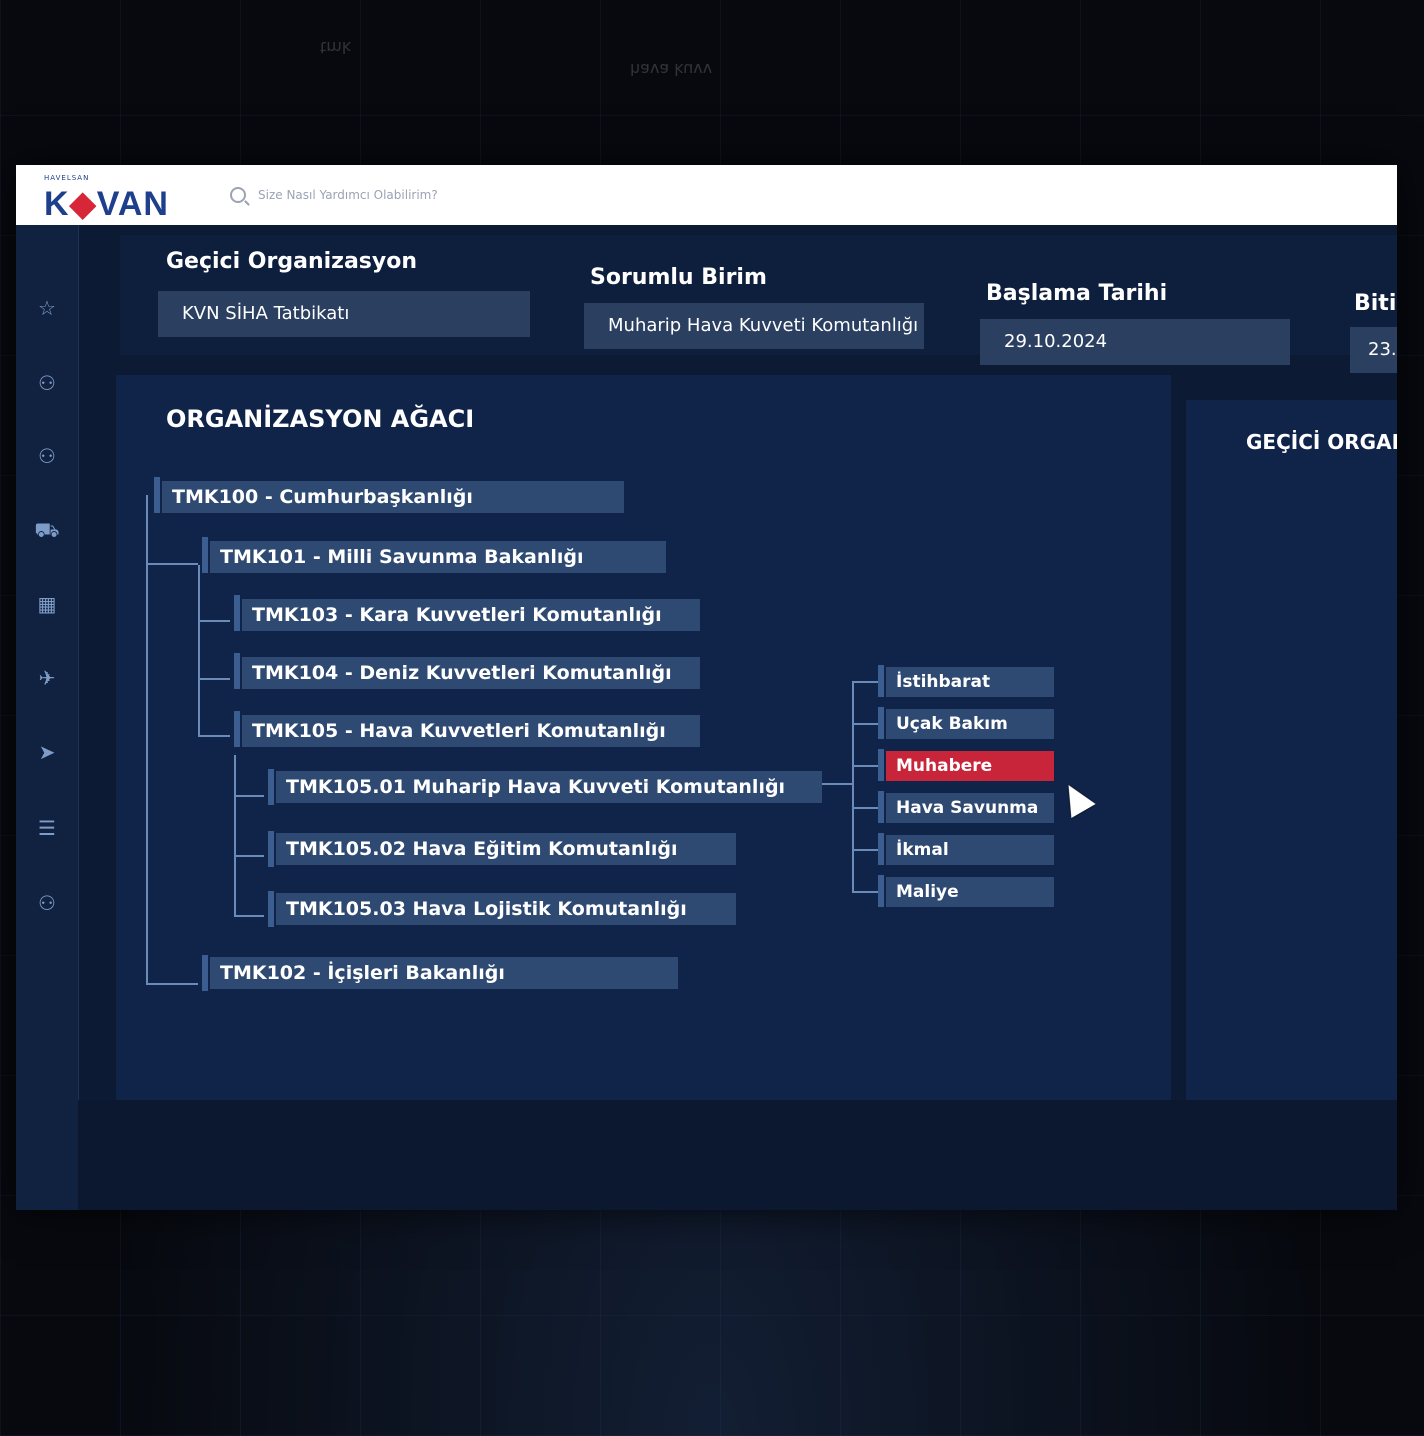 Image resolution: width=1424 pixels, height=1436 pixels. Describe the element at coordinates (970, 808) in the screenshot. I see `sub-unit-item: Hava Savunma` at that location.